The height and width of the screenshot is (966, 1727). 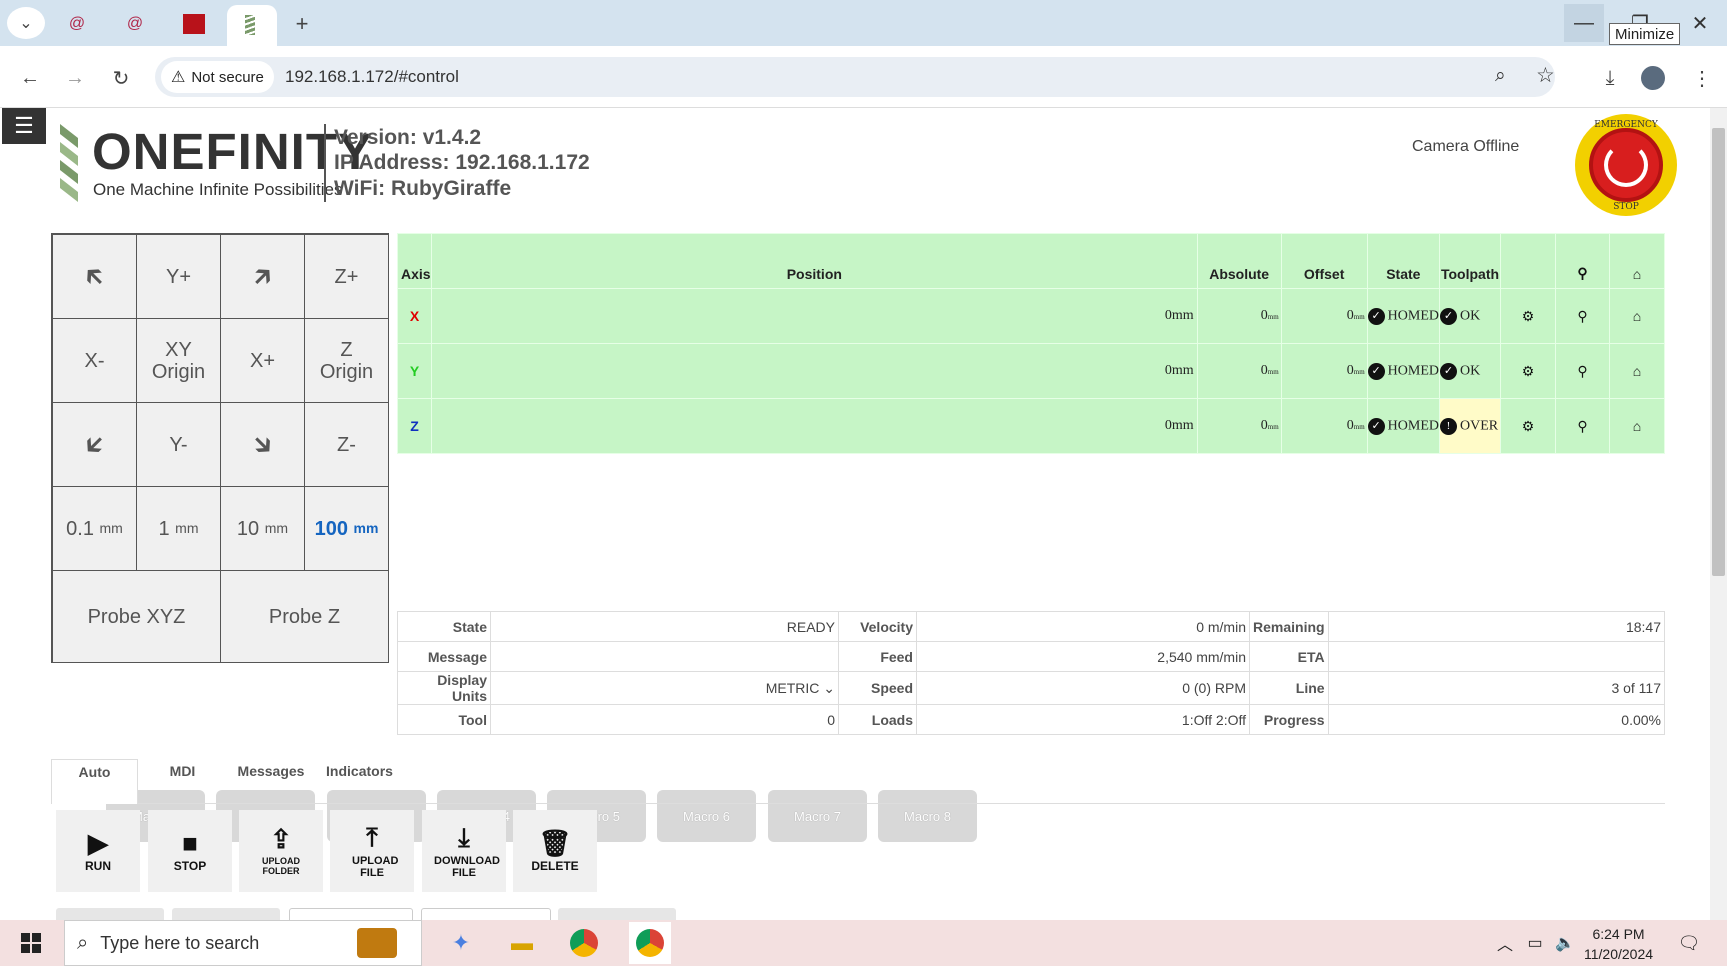 What do you see at coordinates (1700, 23) in the screenshot?
I see `close-window-button: ✕` at bounding box center [1700, 23].